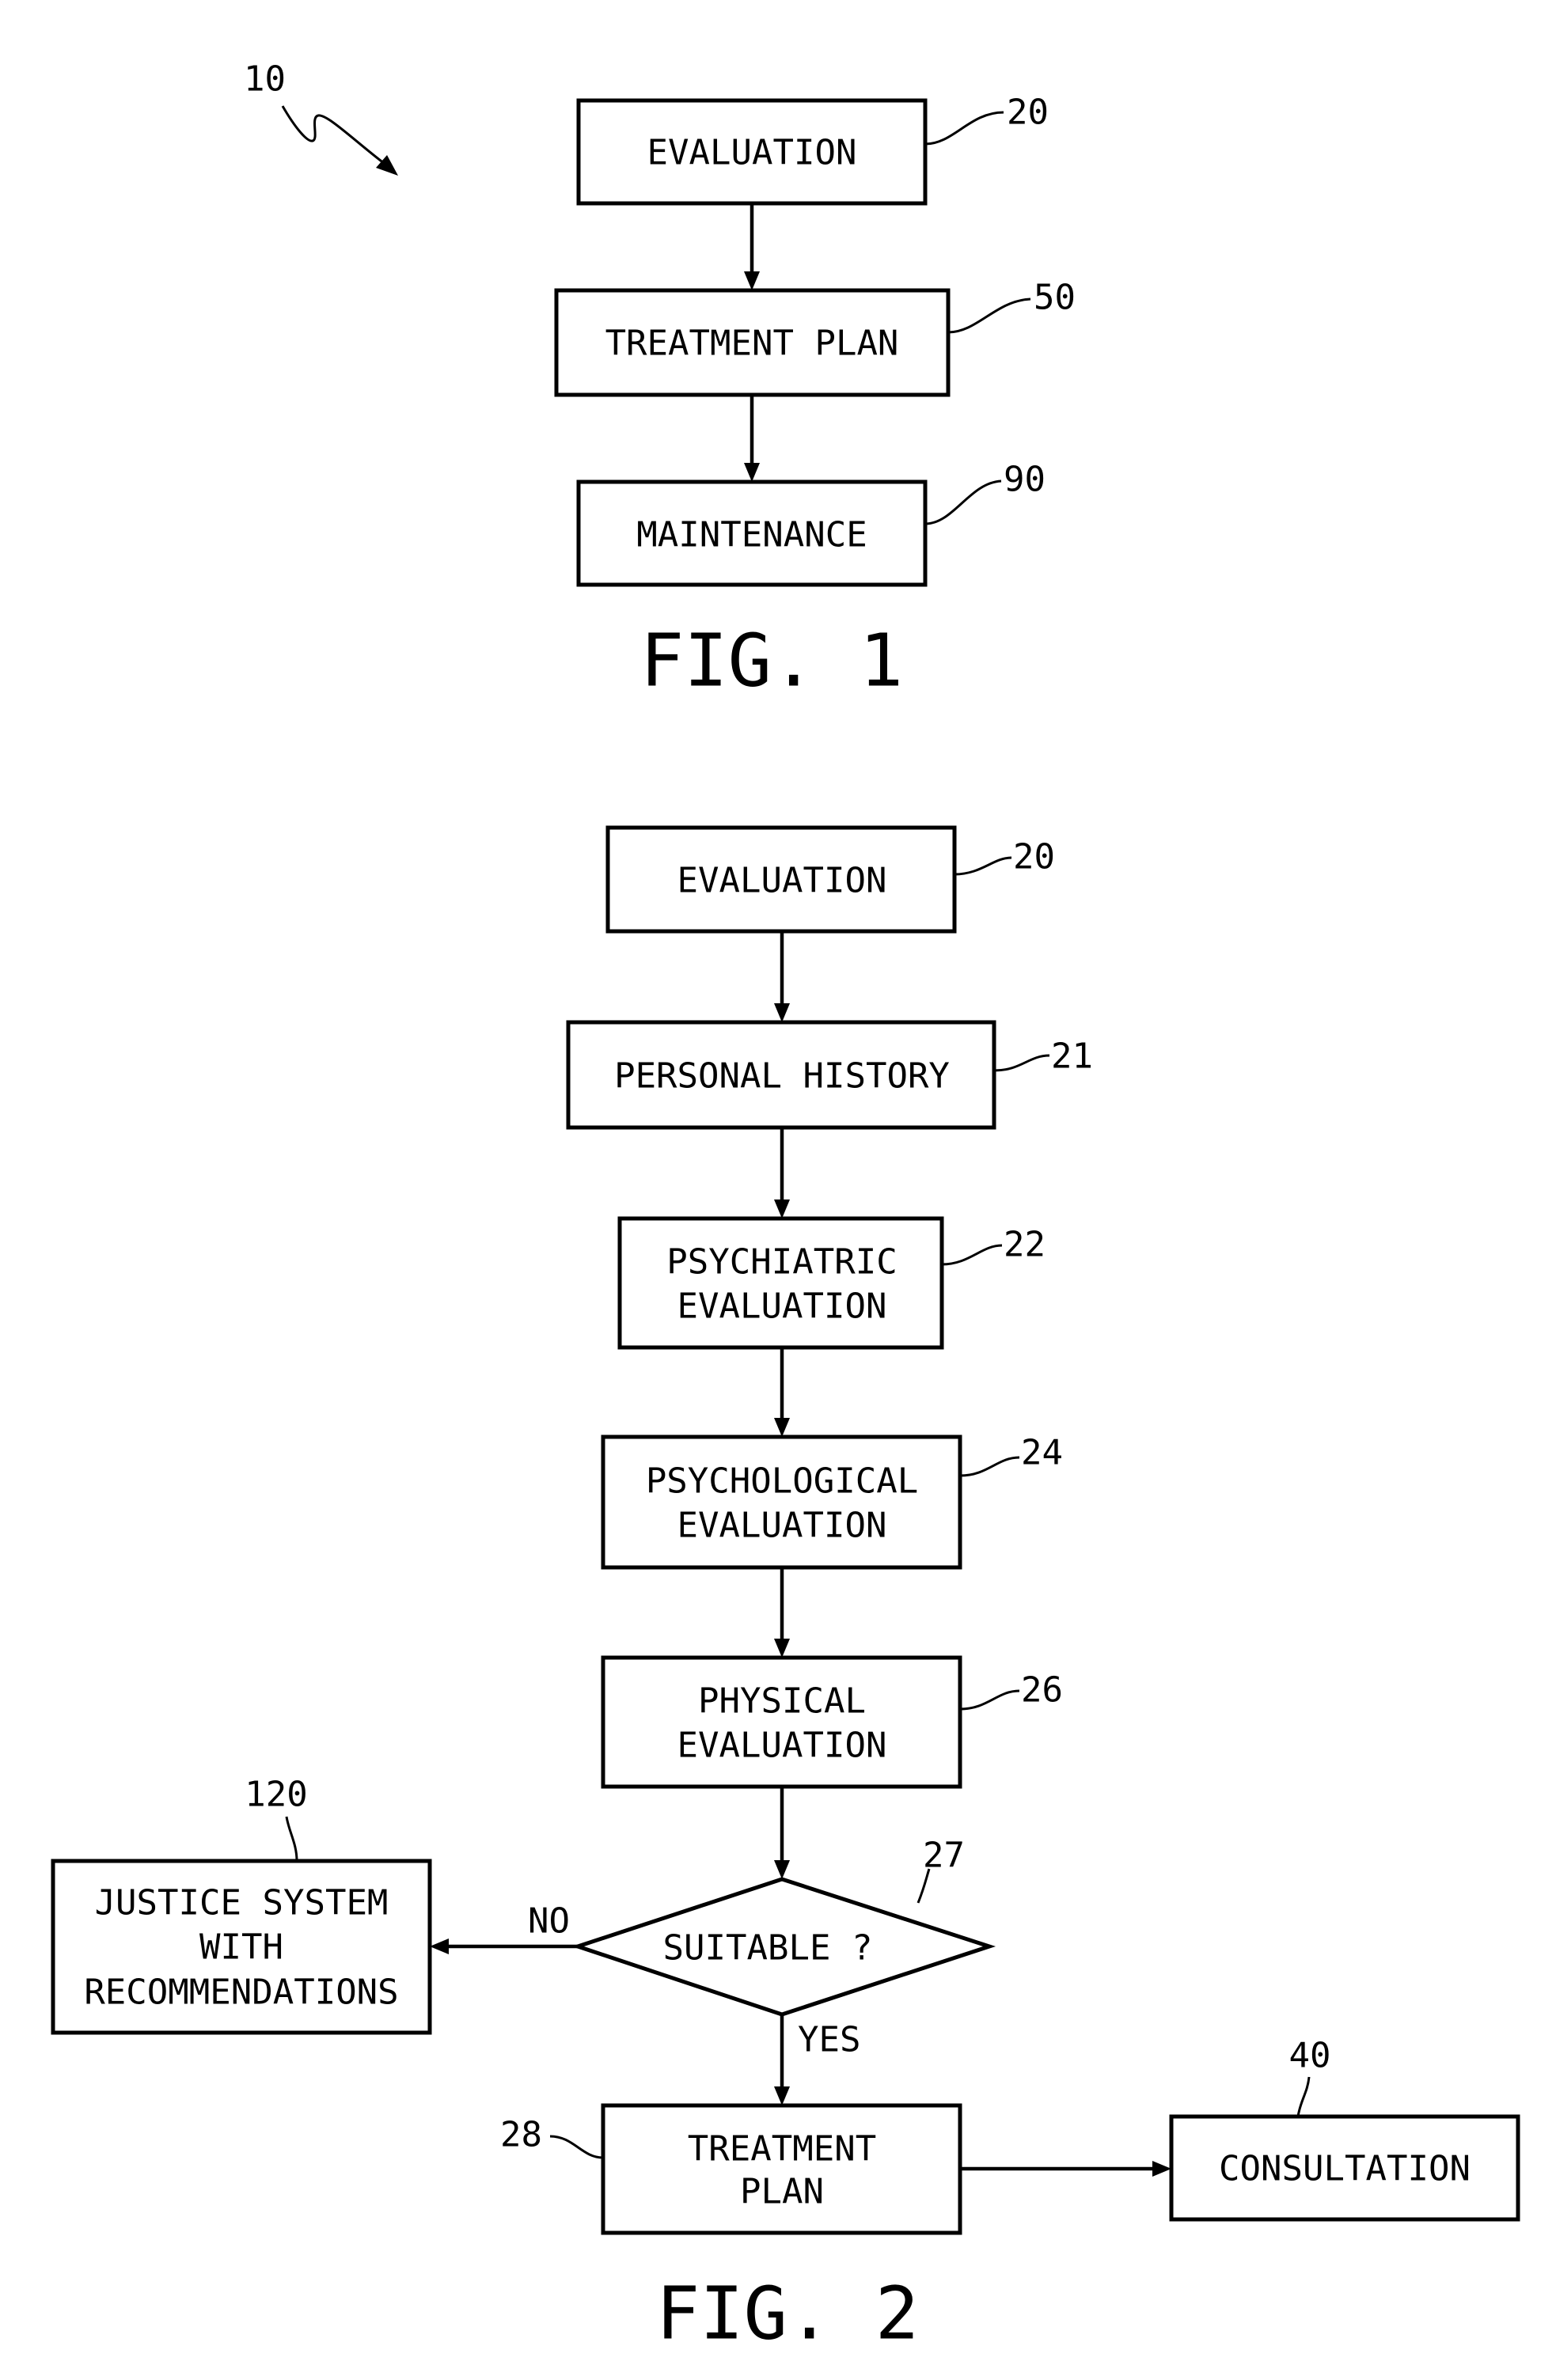  I want to click on fig2-yes-label: YES, so click(829, 2040).